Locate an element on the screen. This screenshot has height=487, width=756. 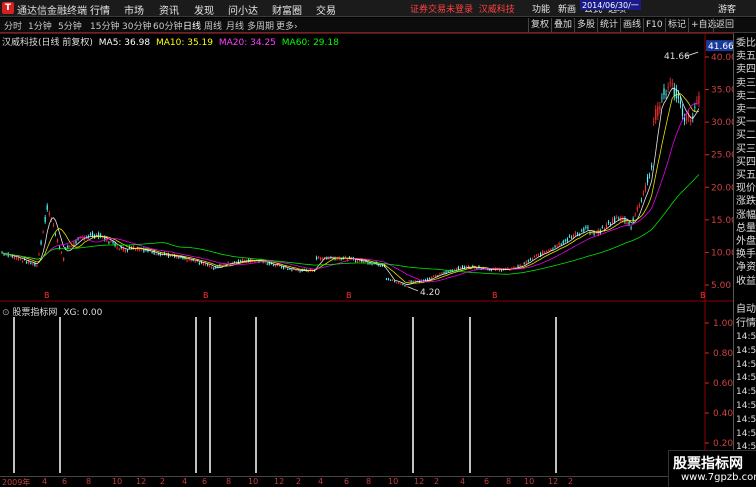
date-tick-label: 2009年 is located at coordinates (16, 482).